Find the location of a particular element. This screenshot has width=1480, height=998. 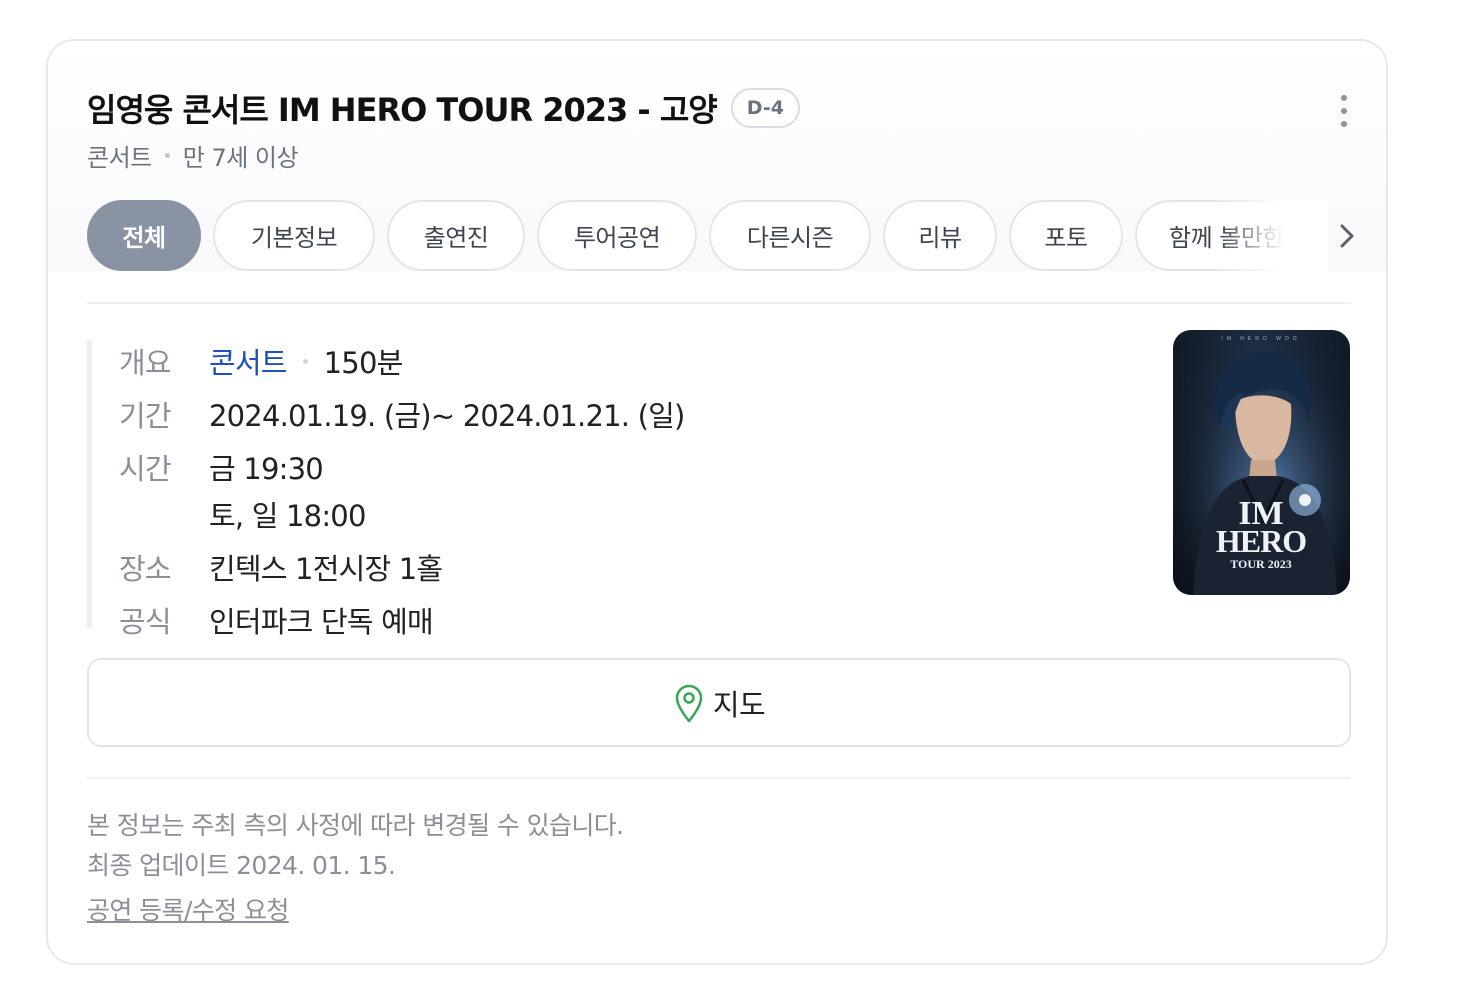

time-value-1: 금 19:30 is located at coordinates (266, 469).